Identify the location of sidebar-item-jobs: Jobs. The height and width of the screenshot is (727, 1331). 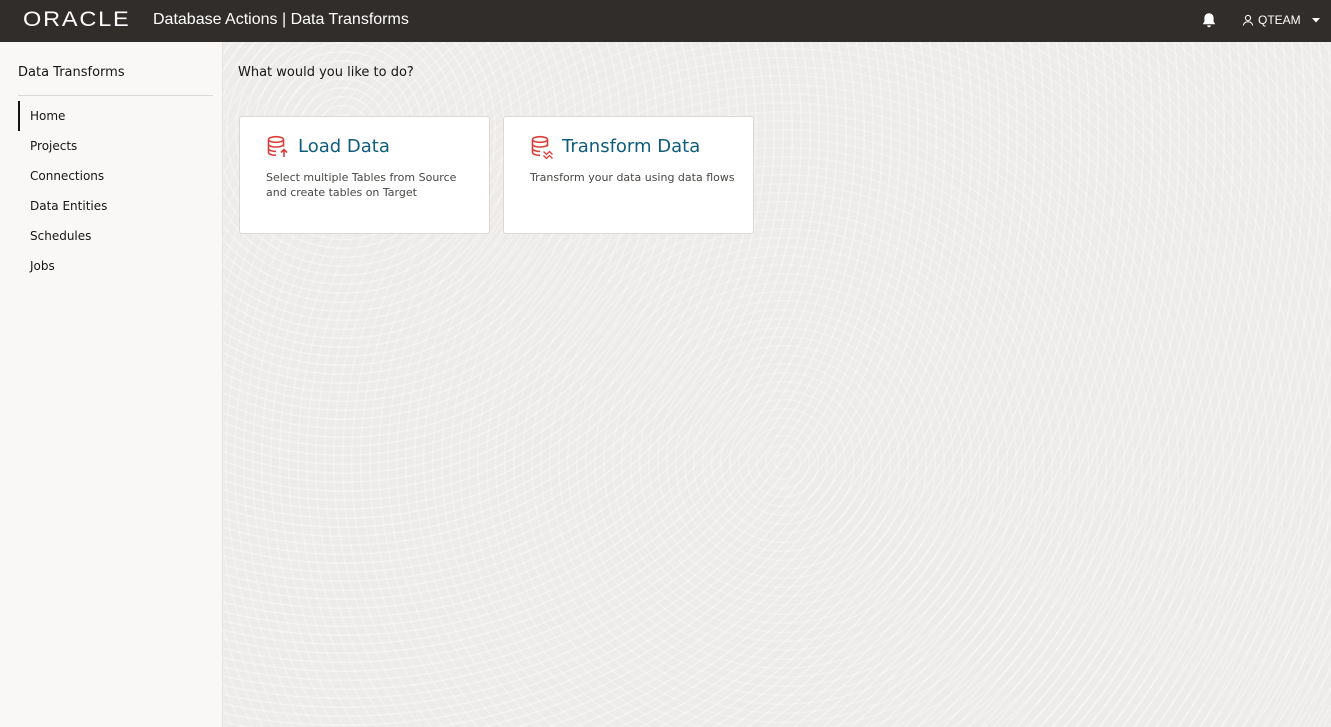
(115, 266).